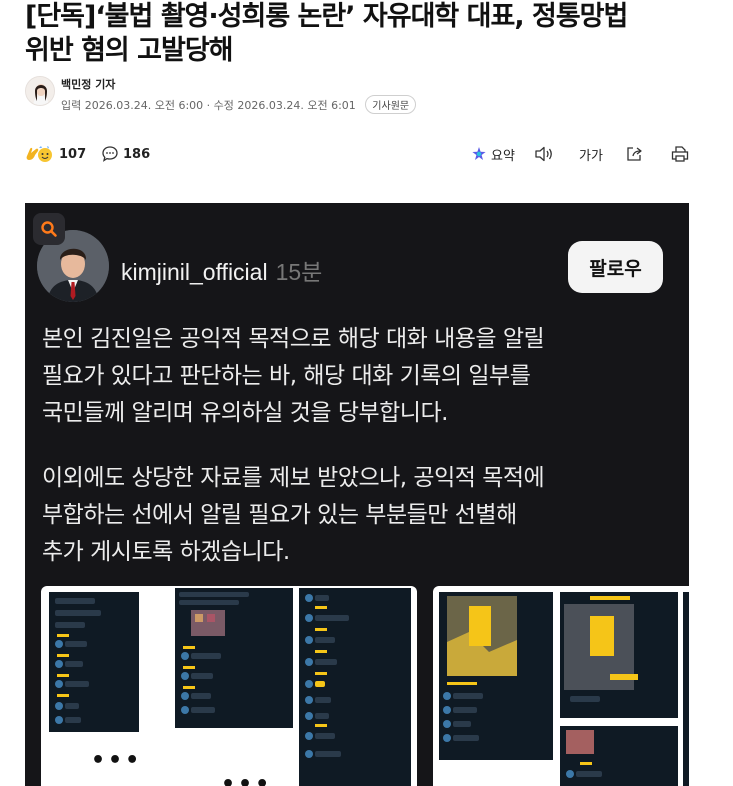  I want to click on summary-button: 요약, so click(493, 154).